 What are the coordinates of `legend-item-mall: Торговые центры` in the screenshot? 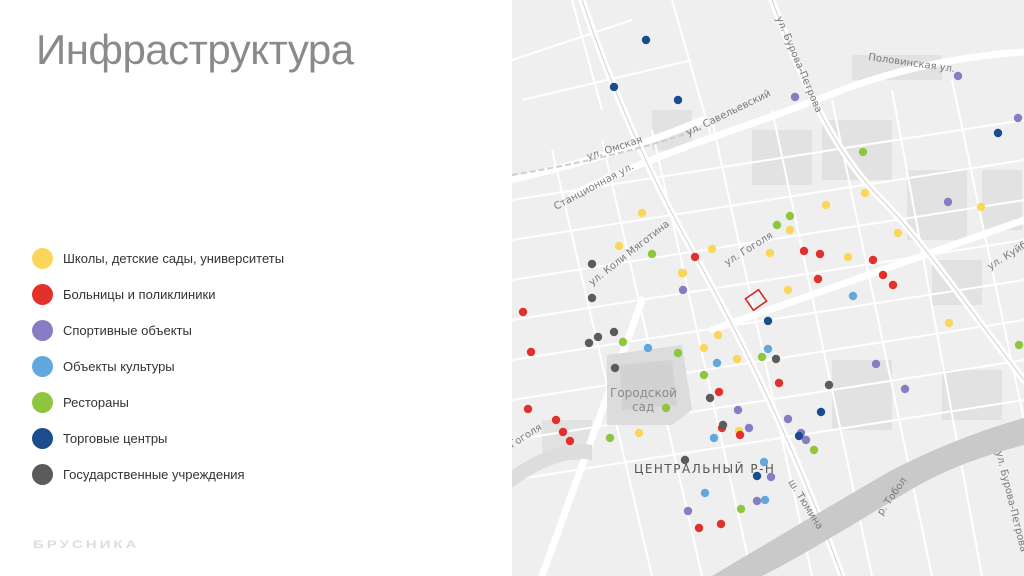 It's located at (158, 438).